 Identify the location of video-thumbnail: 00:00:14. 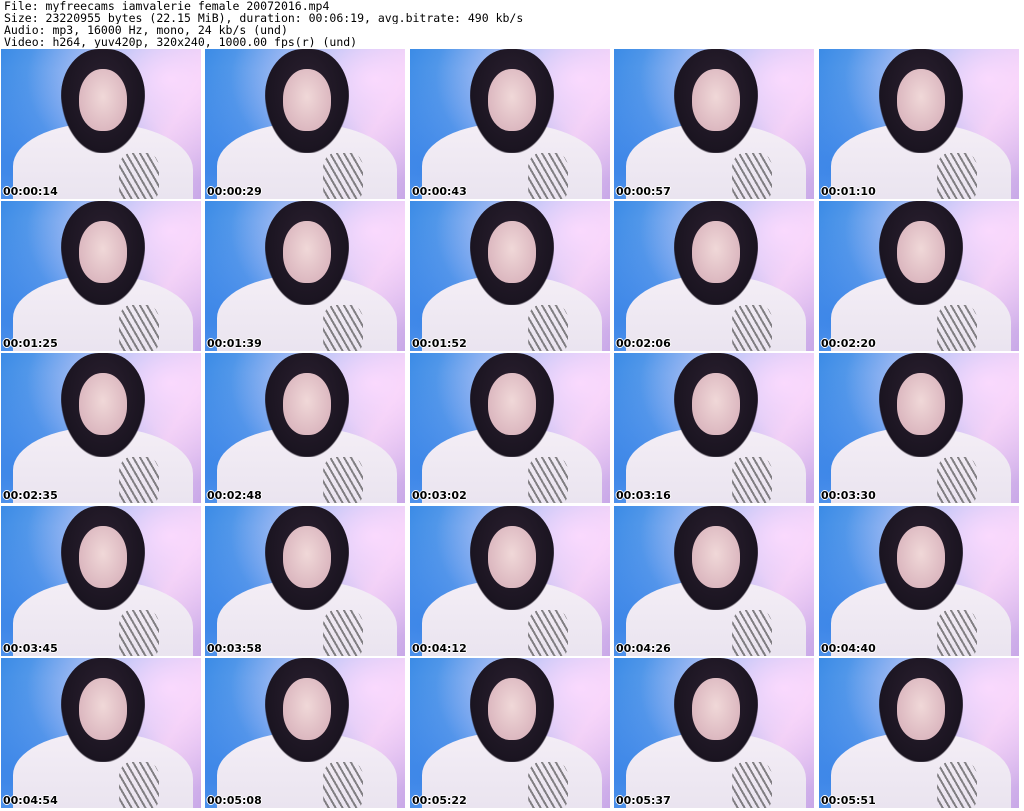
(101, 124).